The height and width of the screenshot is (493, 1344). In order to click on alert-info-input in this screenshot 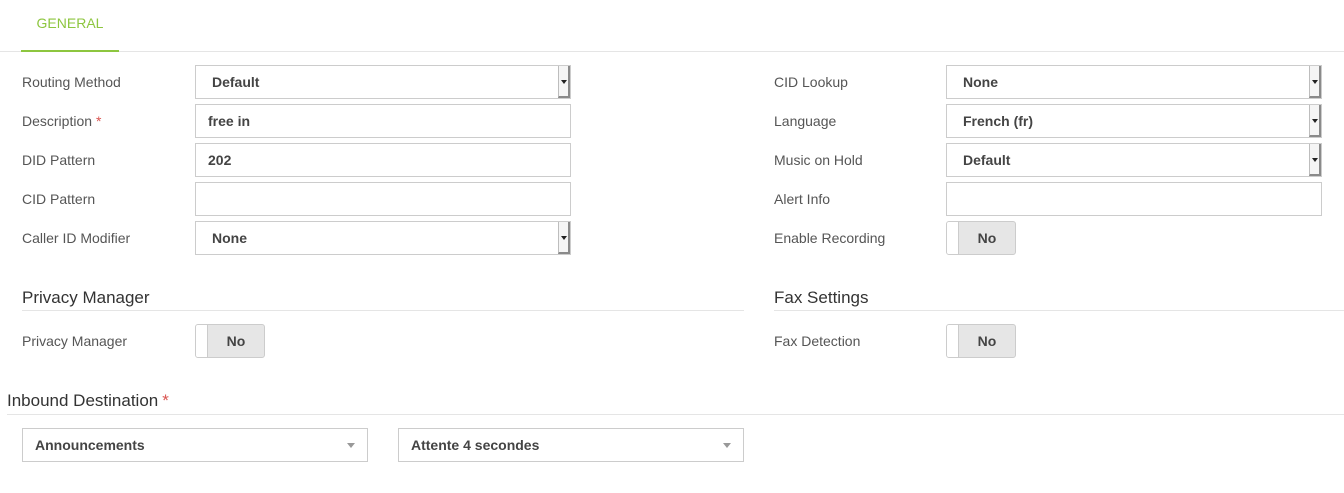, I will do `click(1134, 199)`.